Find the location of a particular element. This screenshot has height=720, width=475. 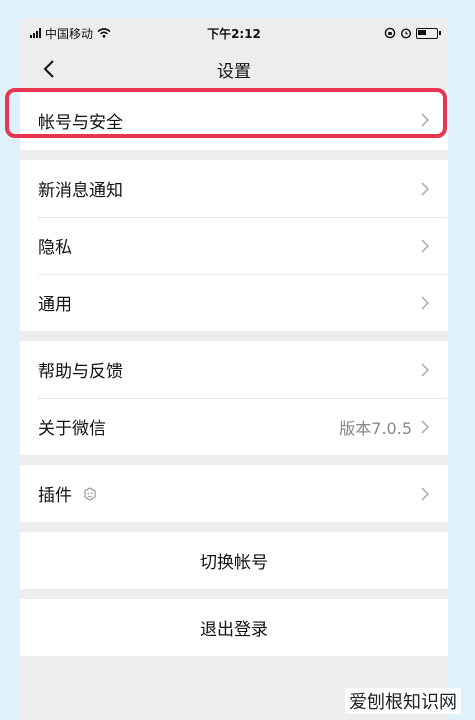

battery-icon is located at coordinates (428, 33).